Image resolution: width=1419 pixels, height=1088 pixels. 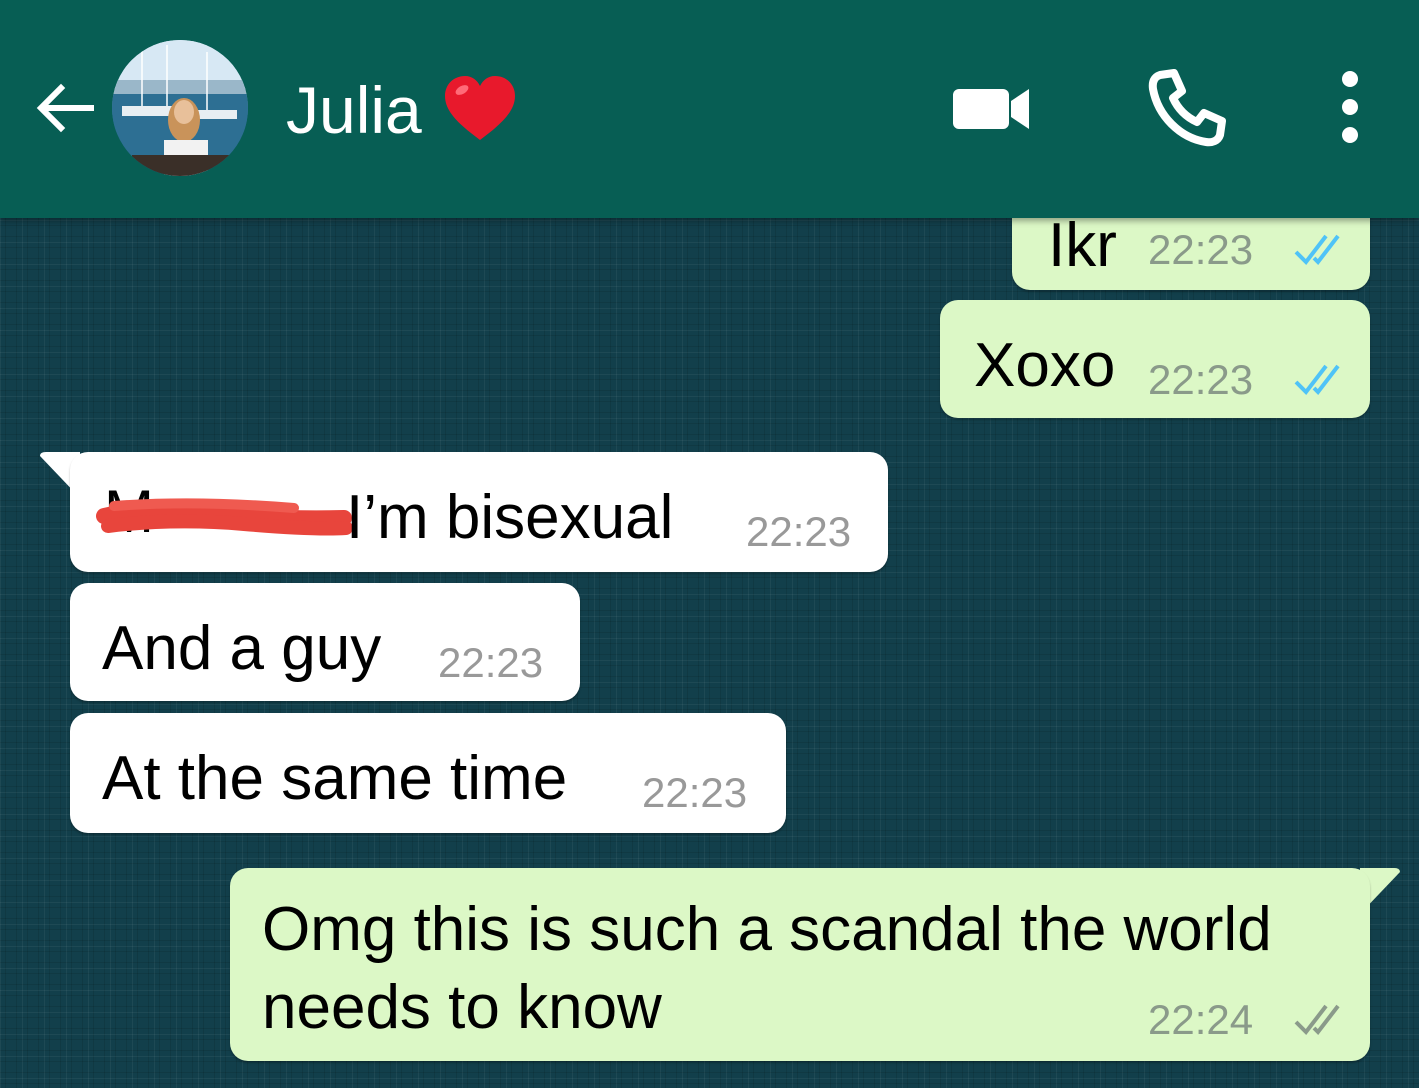 I want to click on message-text: Xoxo, so click(x=1045, y=365).